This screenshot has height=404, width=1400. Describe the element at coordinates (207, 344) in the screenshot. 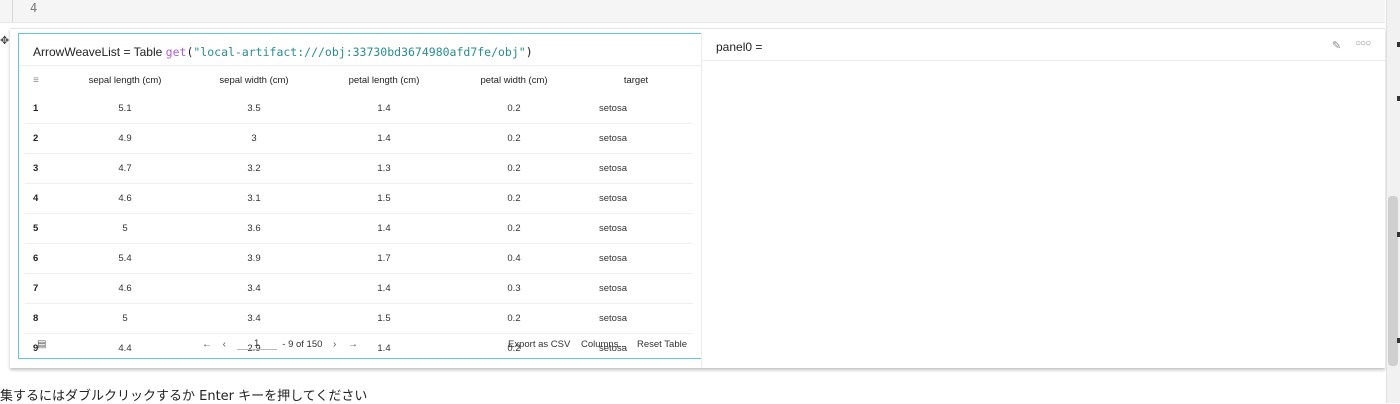

I see `first-page-button: ←` at that location.